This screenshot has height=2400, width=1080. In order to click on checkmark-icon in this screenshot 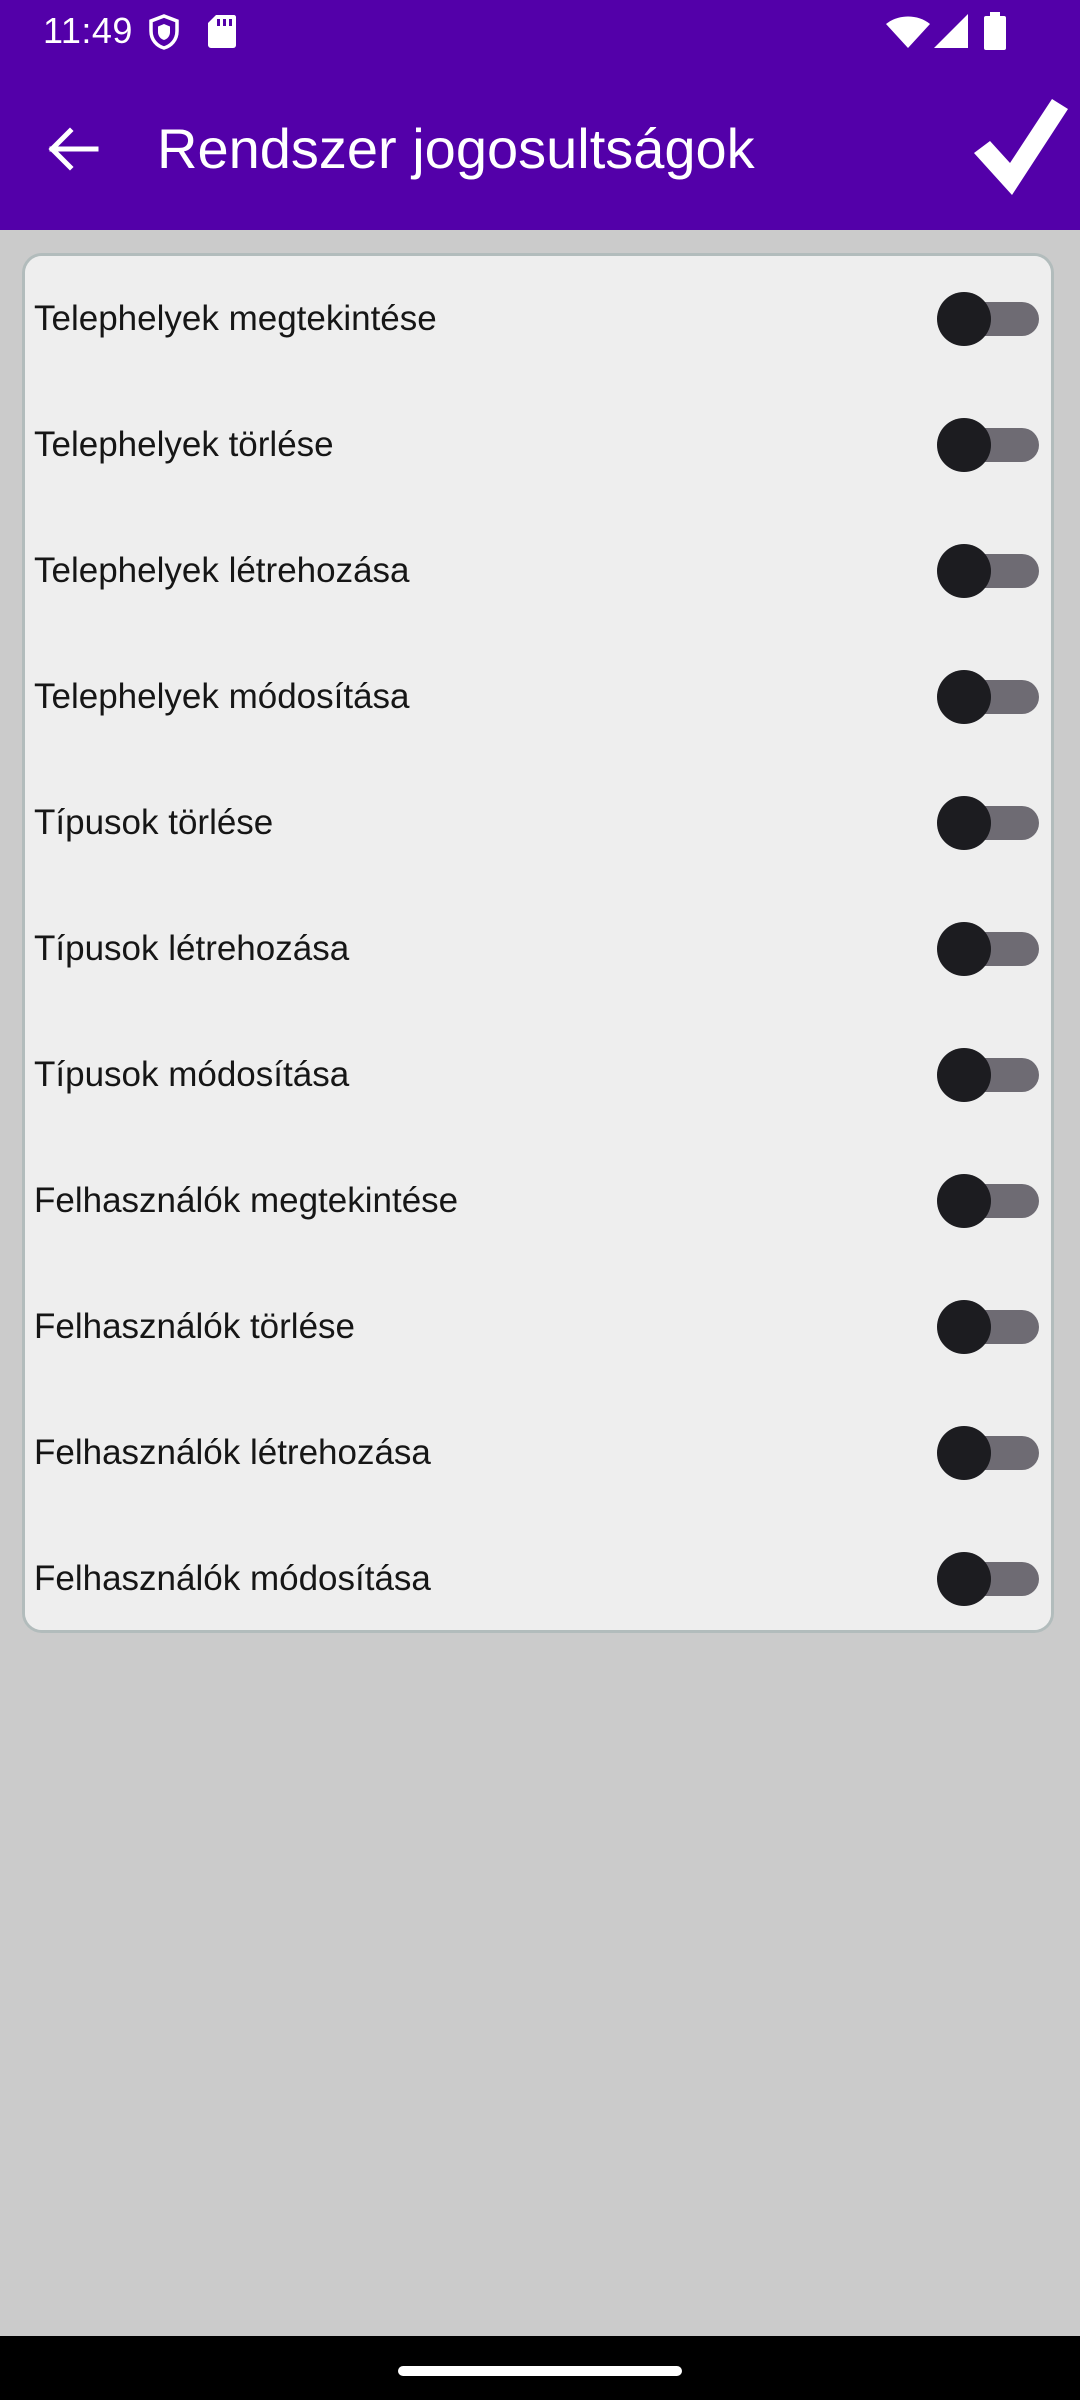, I will do `click(1021, 147)`.